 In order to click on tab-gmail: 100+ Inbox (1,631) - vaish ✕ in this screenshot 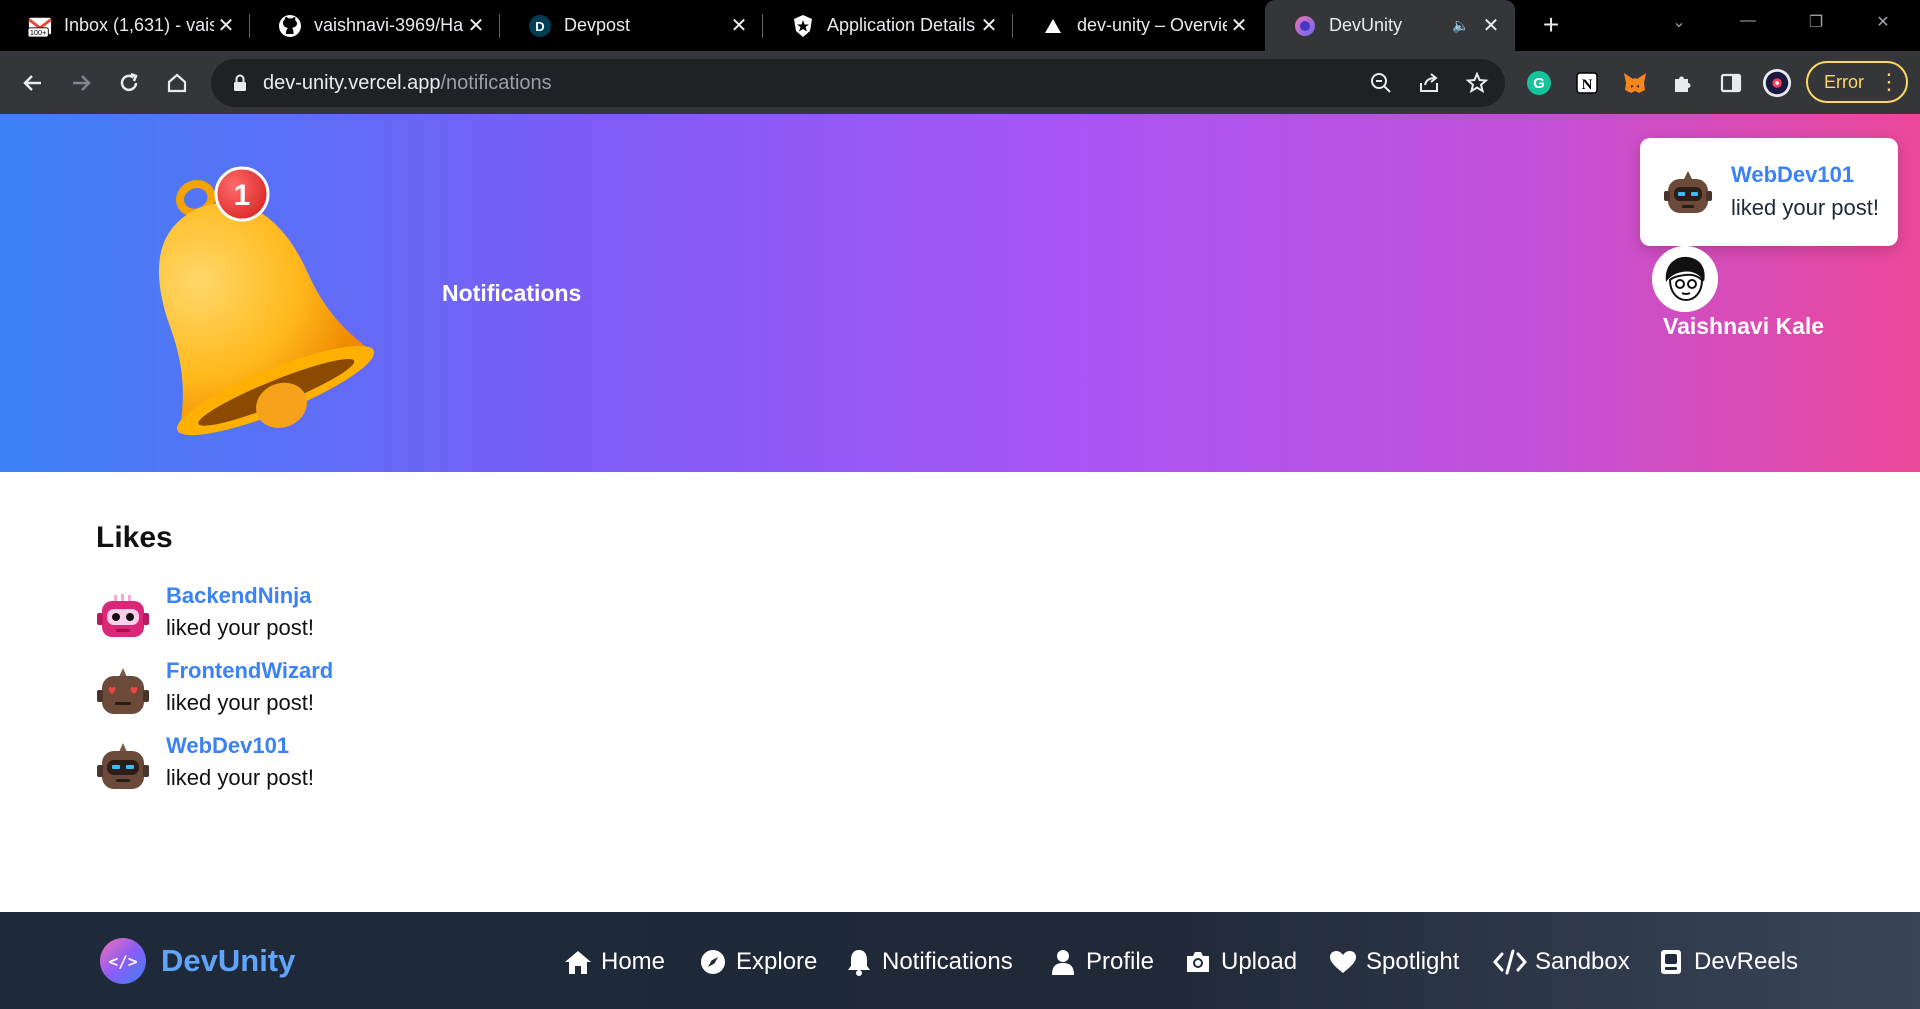, I will do `click(125, 25)`.